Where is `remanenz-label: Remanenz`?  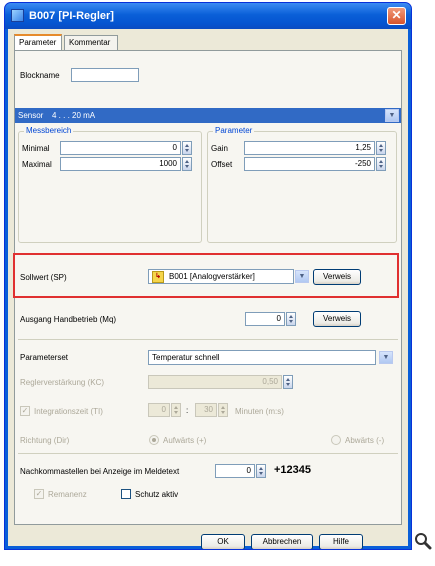 remanenz-label: Remanenz is located at coordinates (67, 494).